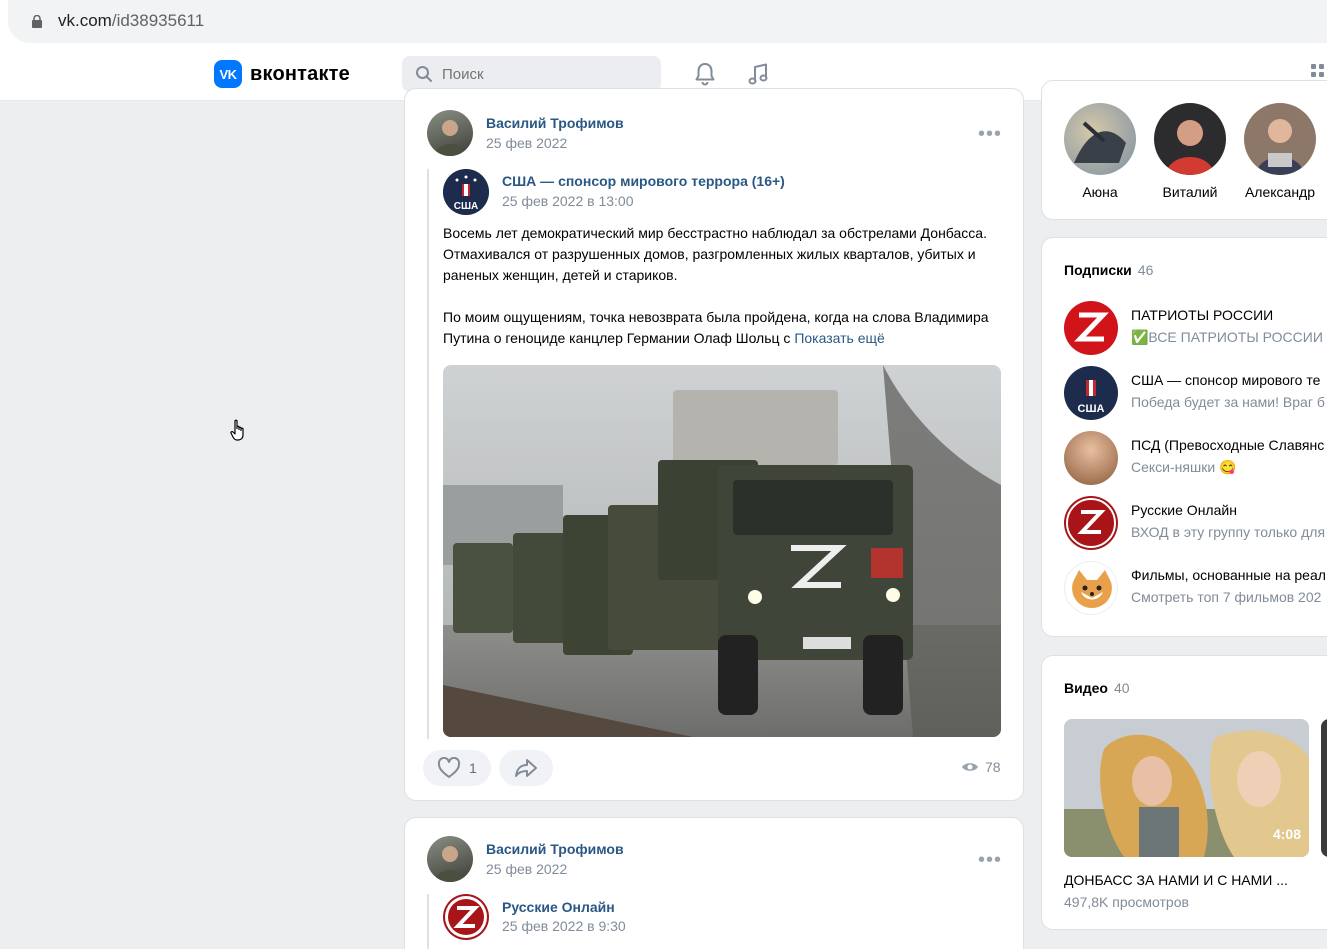  I want to click on show-more-link: Показать ещё, so click(839, 338).